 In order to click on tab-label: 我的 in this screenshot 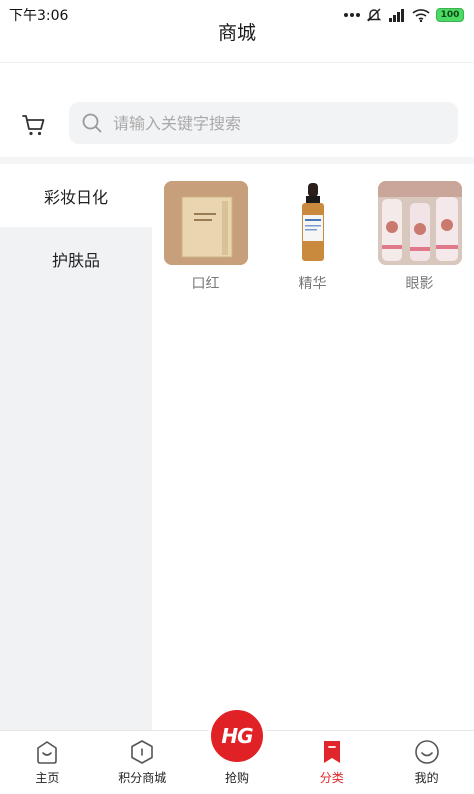, I will do `click(426, 778)`.